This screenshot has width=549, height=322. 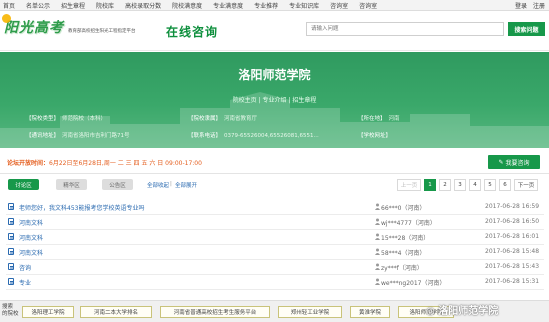 I want to click on page-title: 在线咨询, so click(x=192, y=32).